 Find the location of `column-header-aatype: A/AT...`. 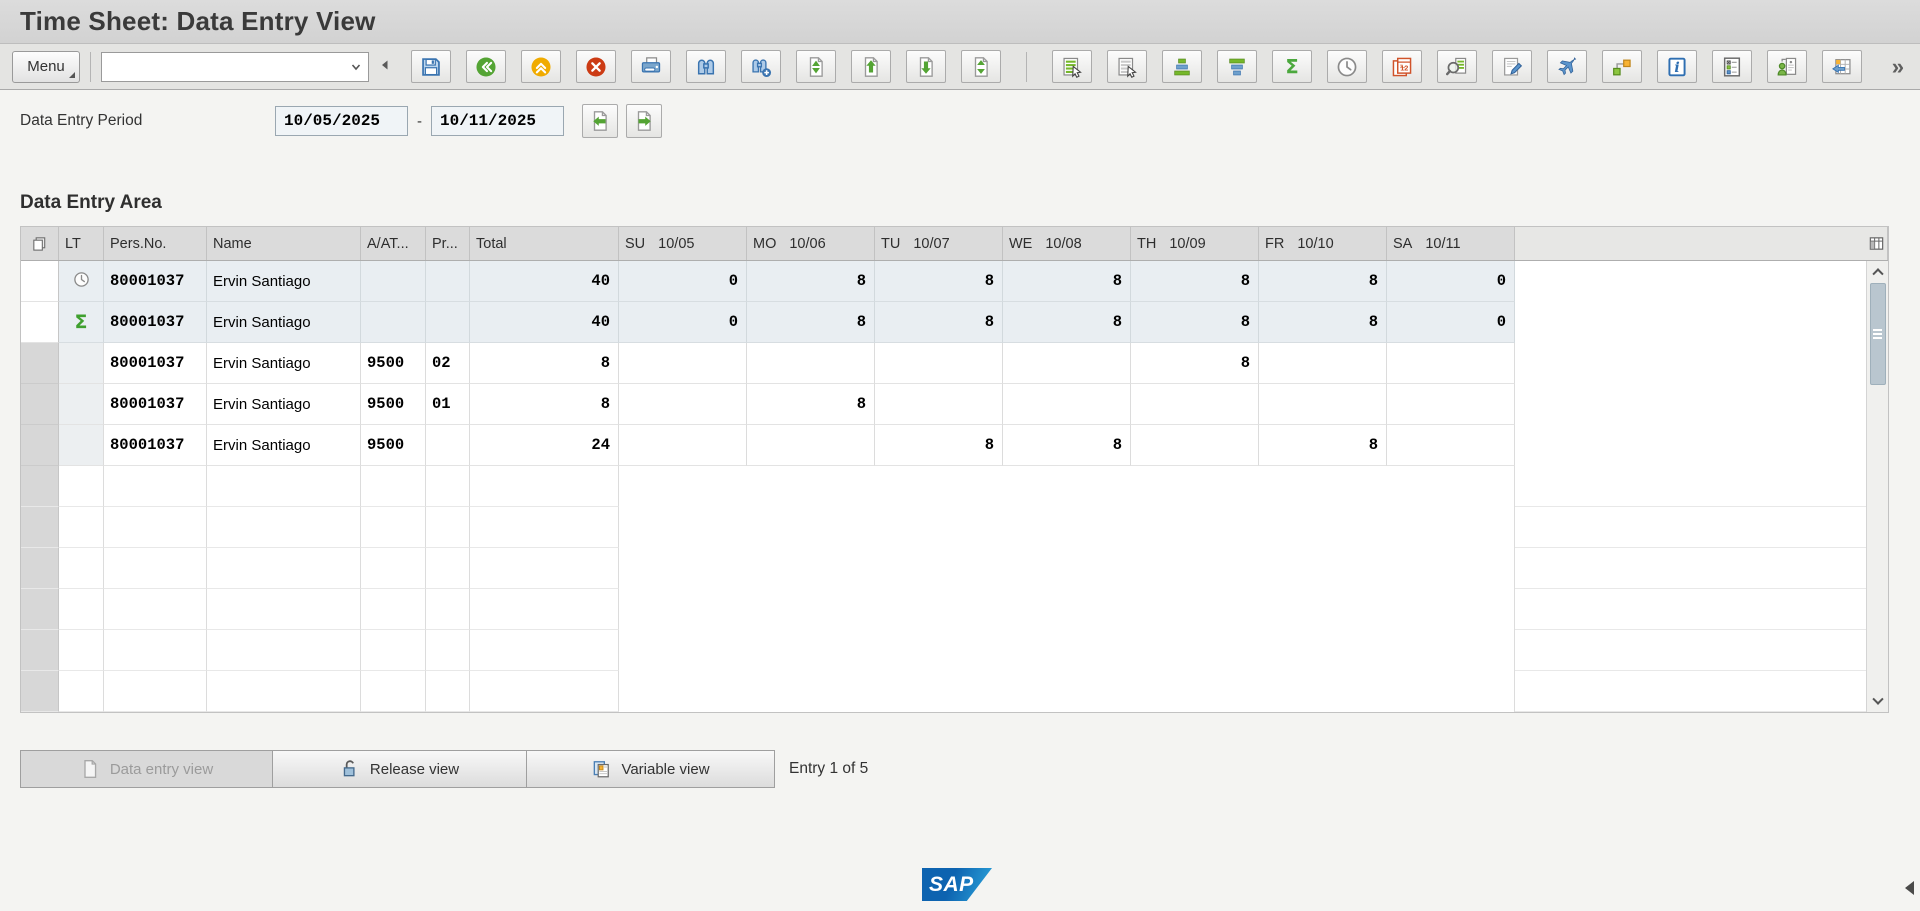

column-header-aatype: A/AT... is located at coordinates (393, 243).